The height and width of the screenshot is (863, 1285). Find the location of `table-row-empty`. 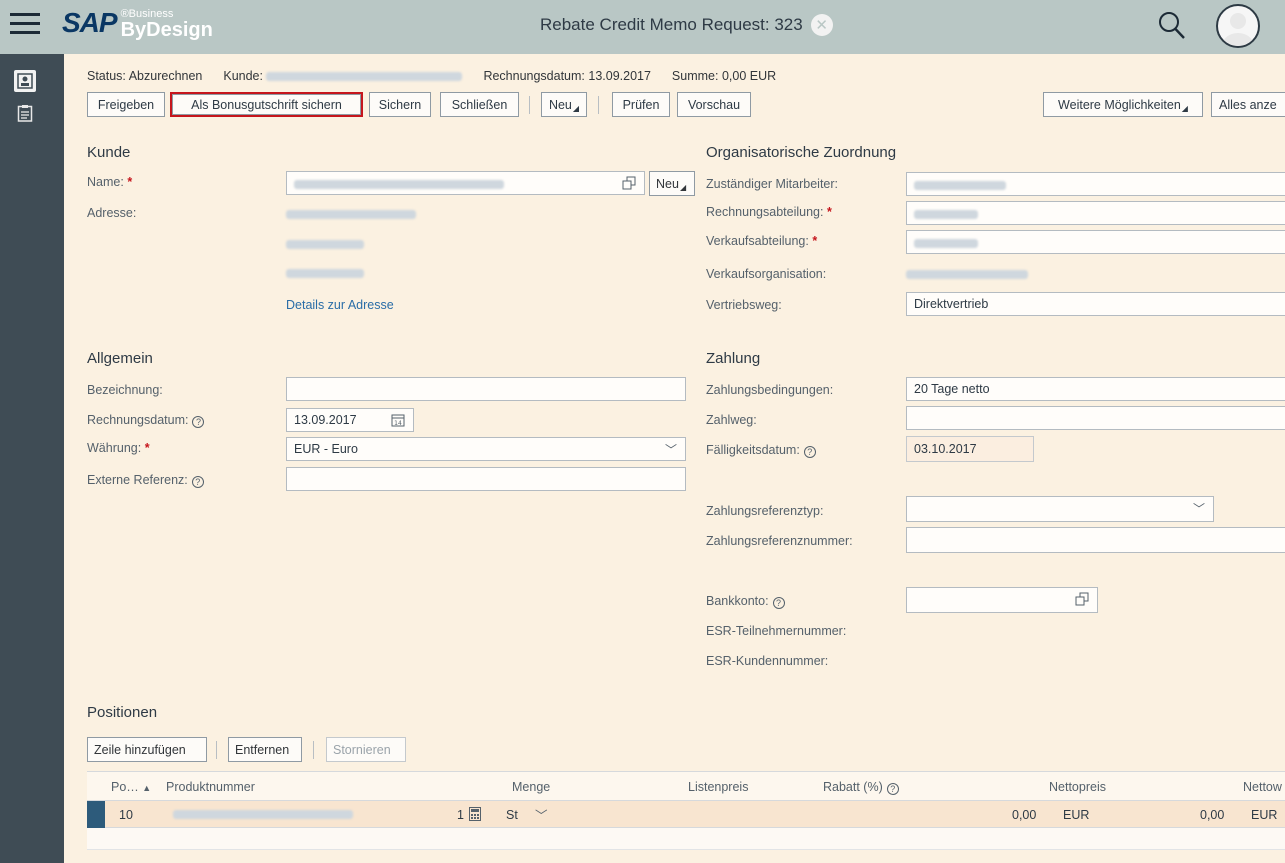

table-row-empty is located at coordinates (686, 839).